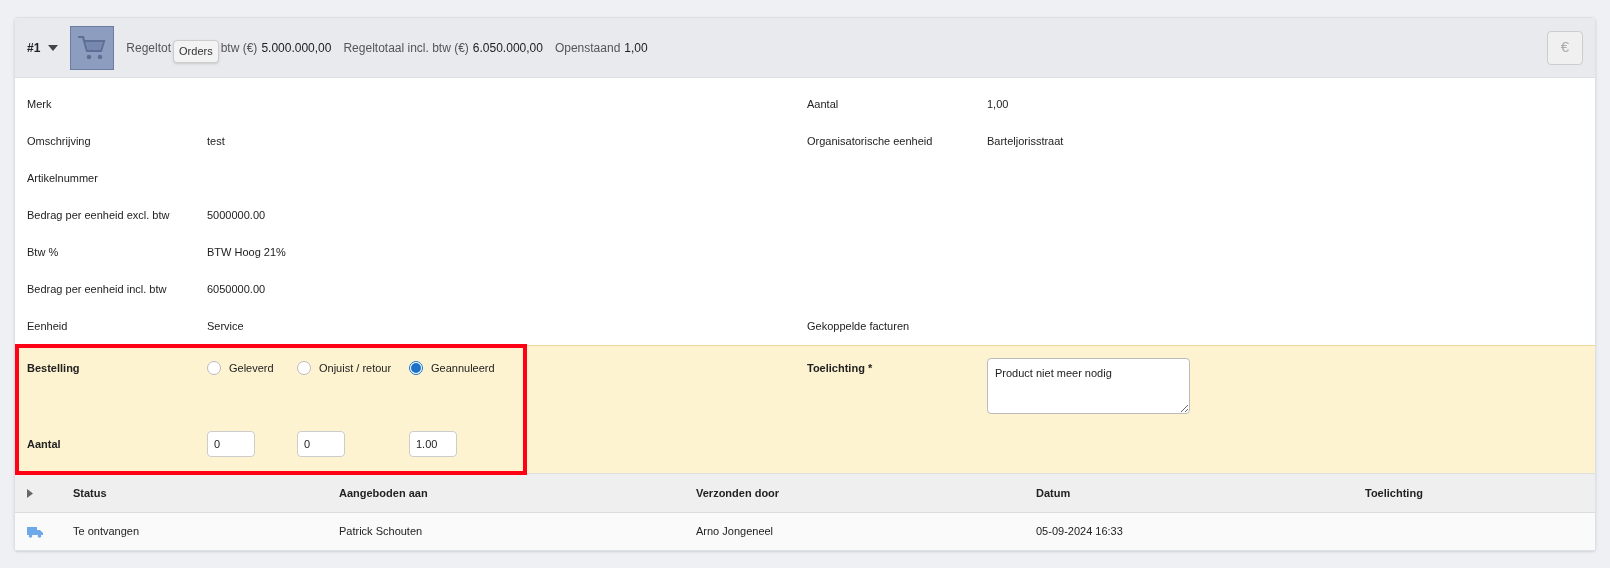 This screenshot has width=1610, height=568. I want to click on total-label: Regeltotaal incl. btw (€), so click(406, 48).